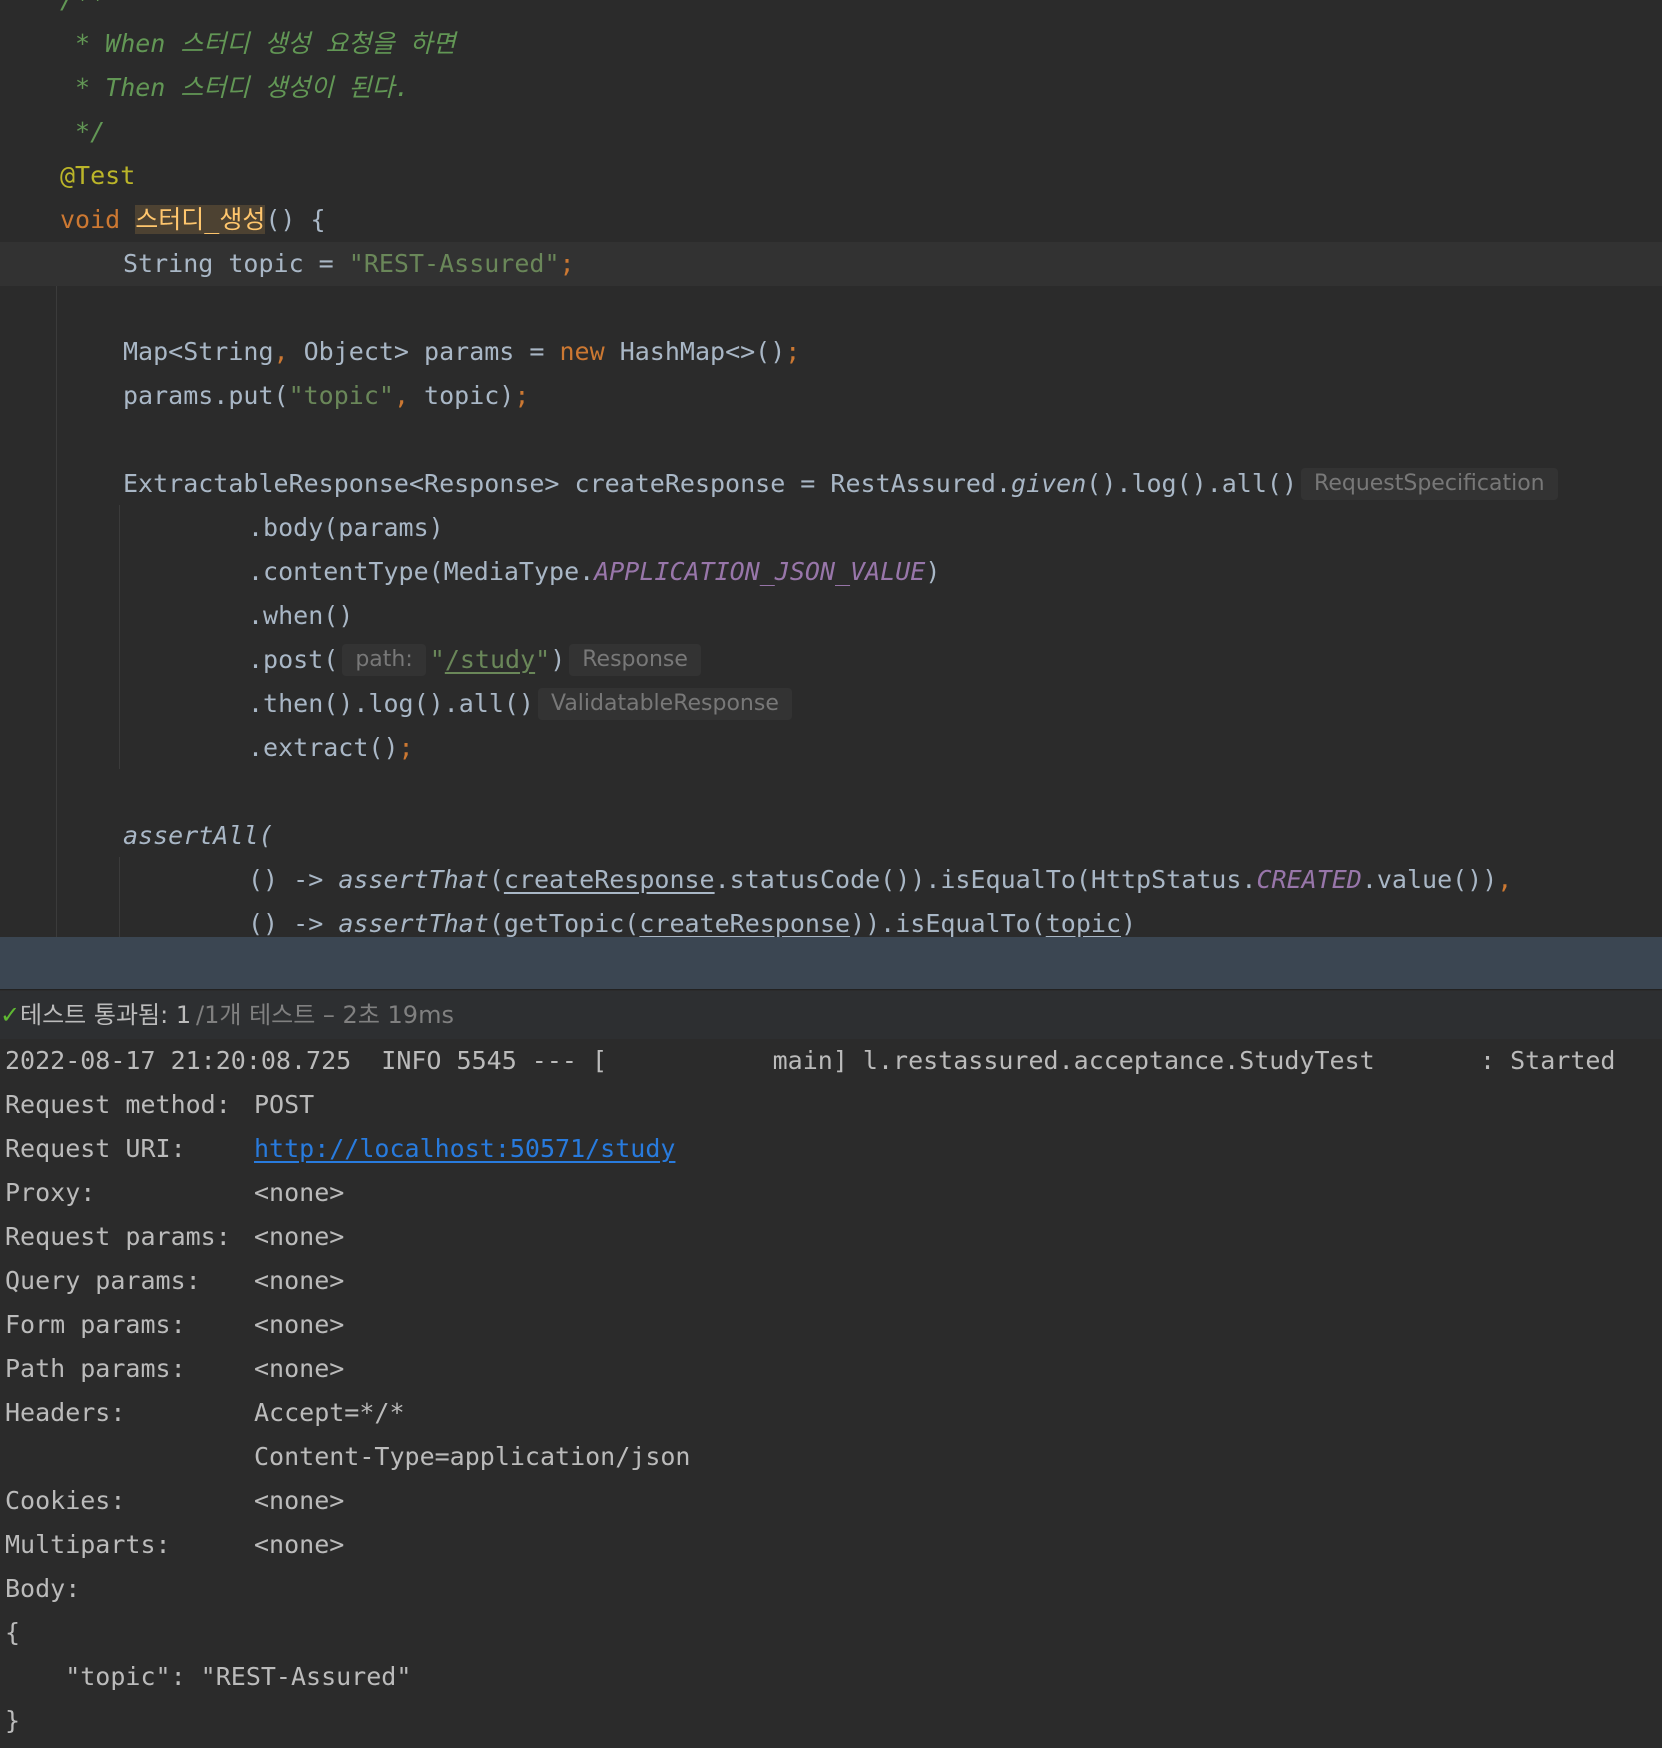 The image size is (1662, 1748). Describe the element at coordinates (301, 615) in the screenshot. I see `code-text: .when()` at that location.